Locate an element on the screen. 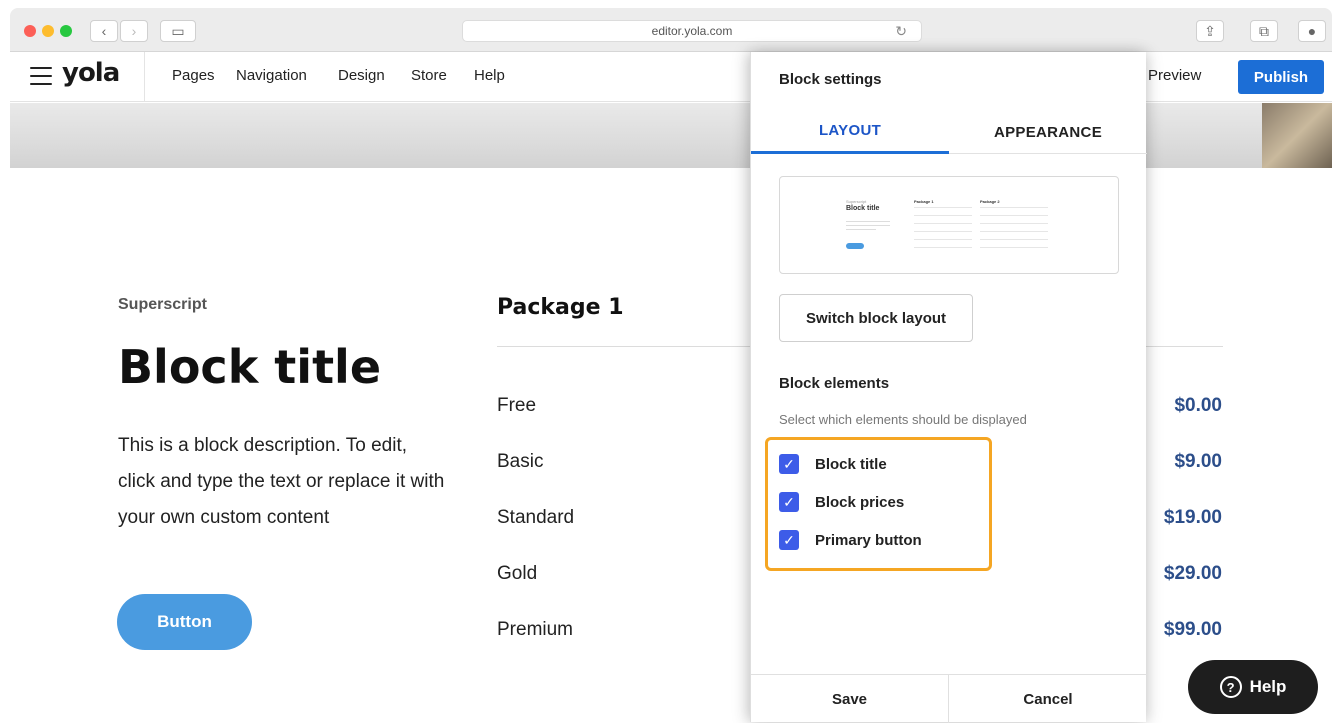  sidebar-toggle-icon: ▭ is located at coordinates (178, 31).